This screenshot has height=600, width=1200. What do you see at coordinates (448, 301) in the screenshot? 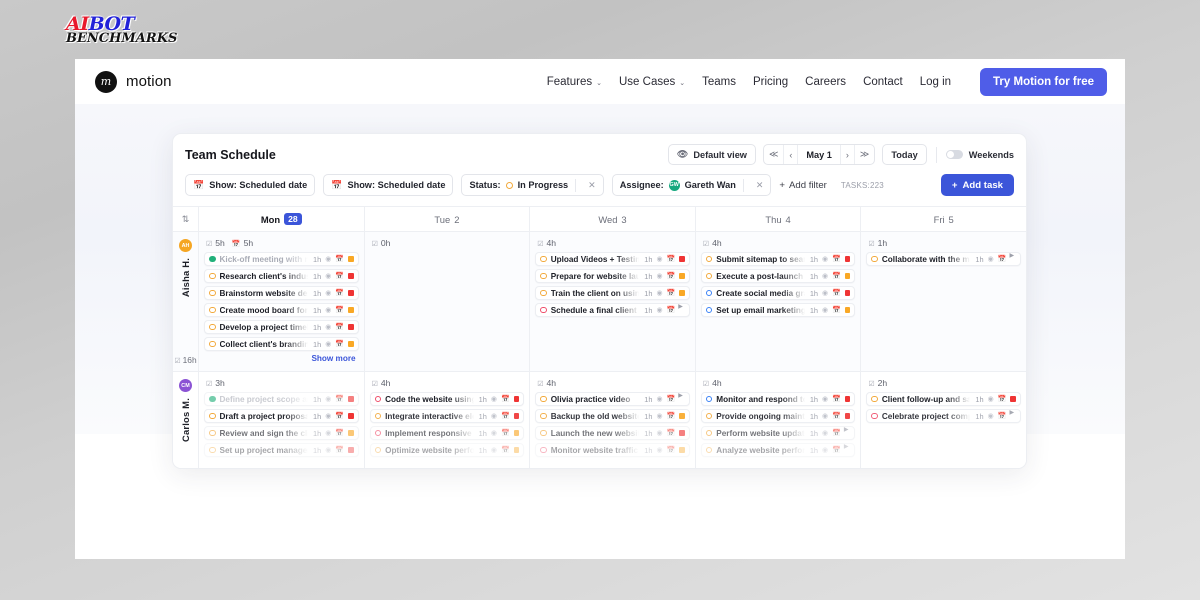
I see `day-cell: ☑ 0h` at bounding box center [448, 301].